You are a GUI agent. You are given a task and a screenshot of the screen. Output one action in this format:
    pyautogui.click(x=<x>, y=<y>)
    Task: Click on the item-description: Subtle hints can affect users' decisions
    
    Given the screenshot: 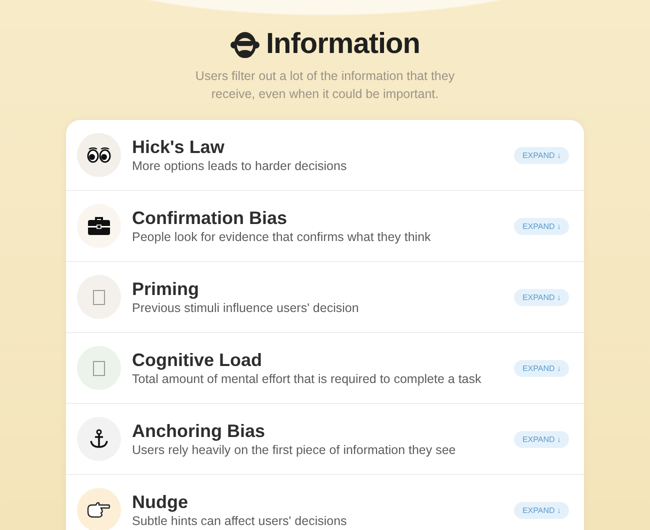 What is the action you would take?
    pyautogui.click(x=240, y=521)
    